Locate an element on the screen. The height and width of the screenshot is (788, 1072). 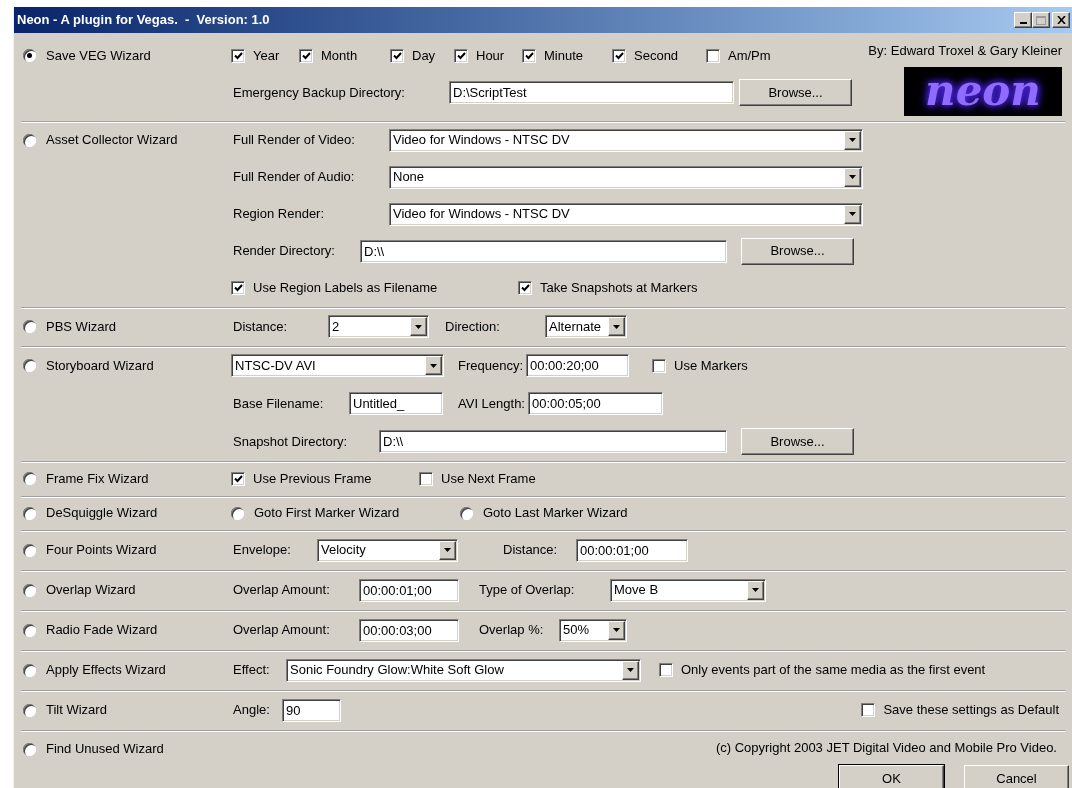
field-label: Snapshot Directory: is located at coordinates (290, 441).